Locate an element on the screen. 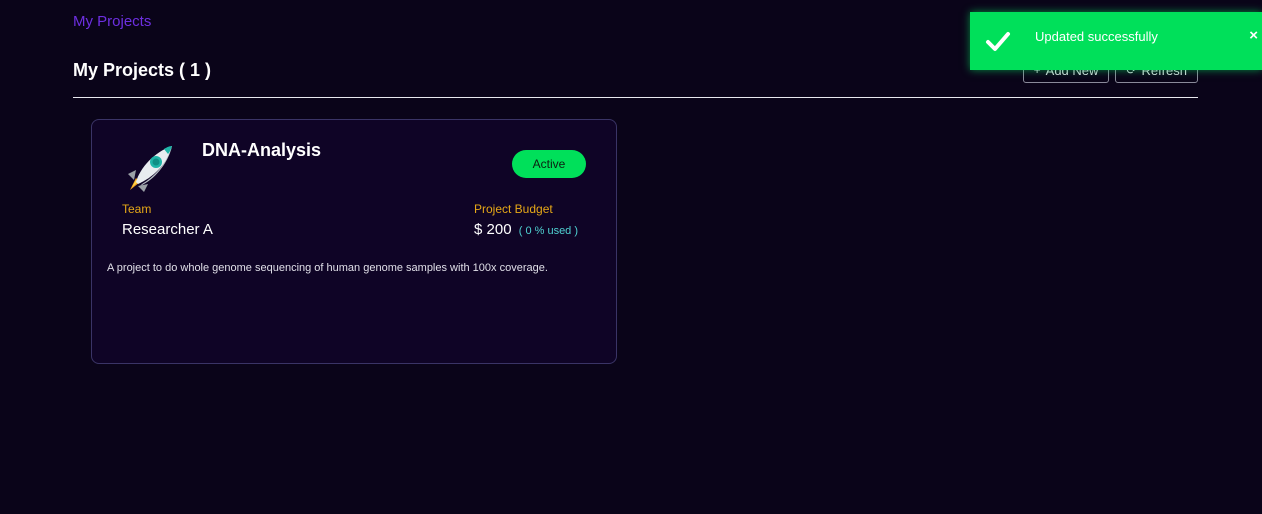 This screenshot has height=514, width=1262. team-label: Team is located at coordinates (137, 209).